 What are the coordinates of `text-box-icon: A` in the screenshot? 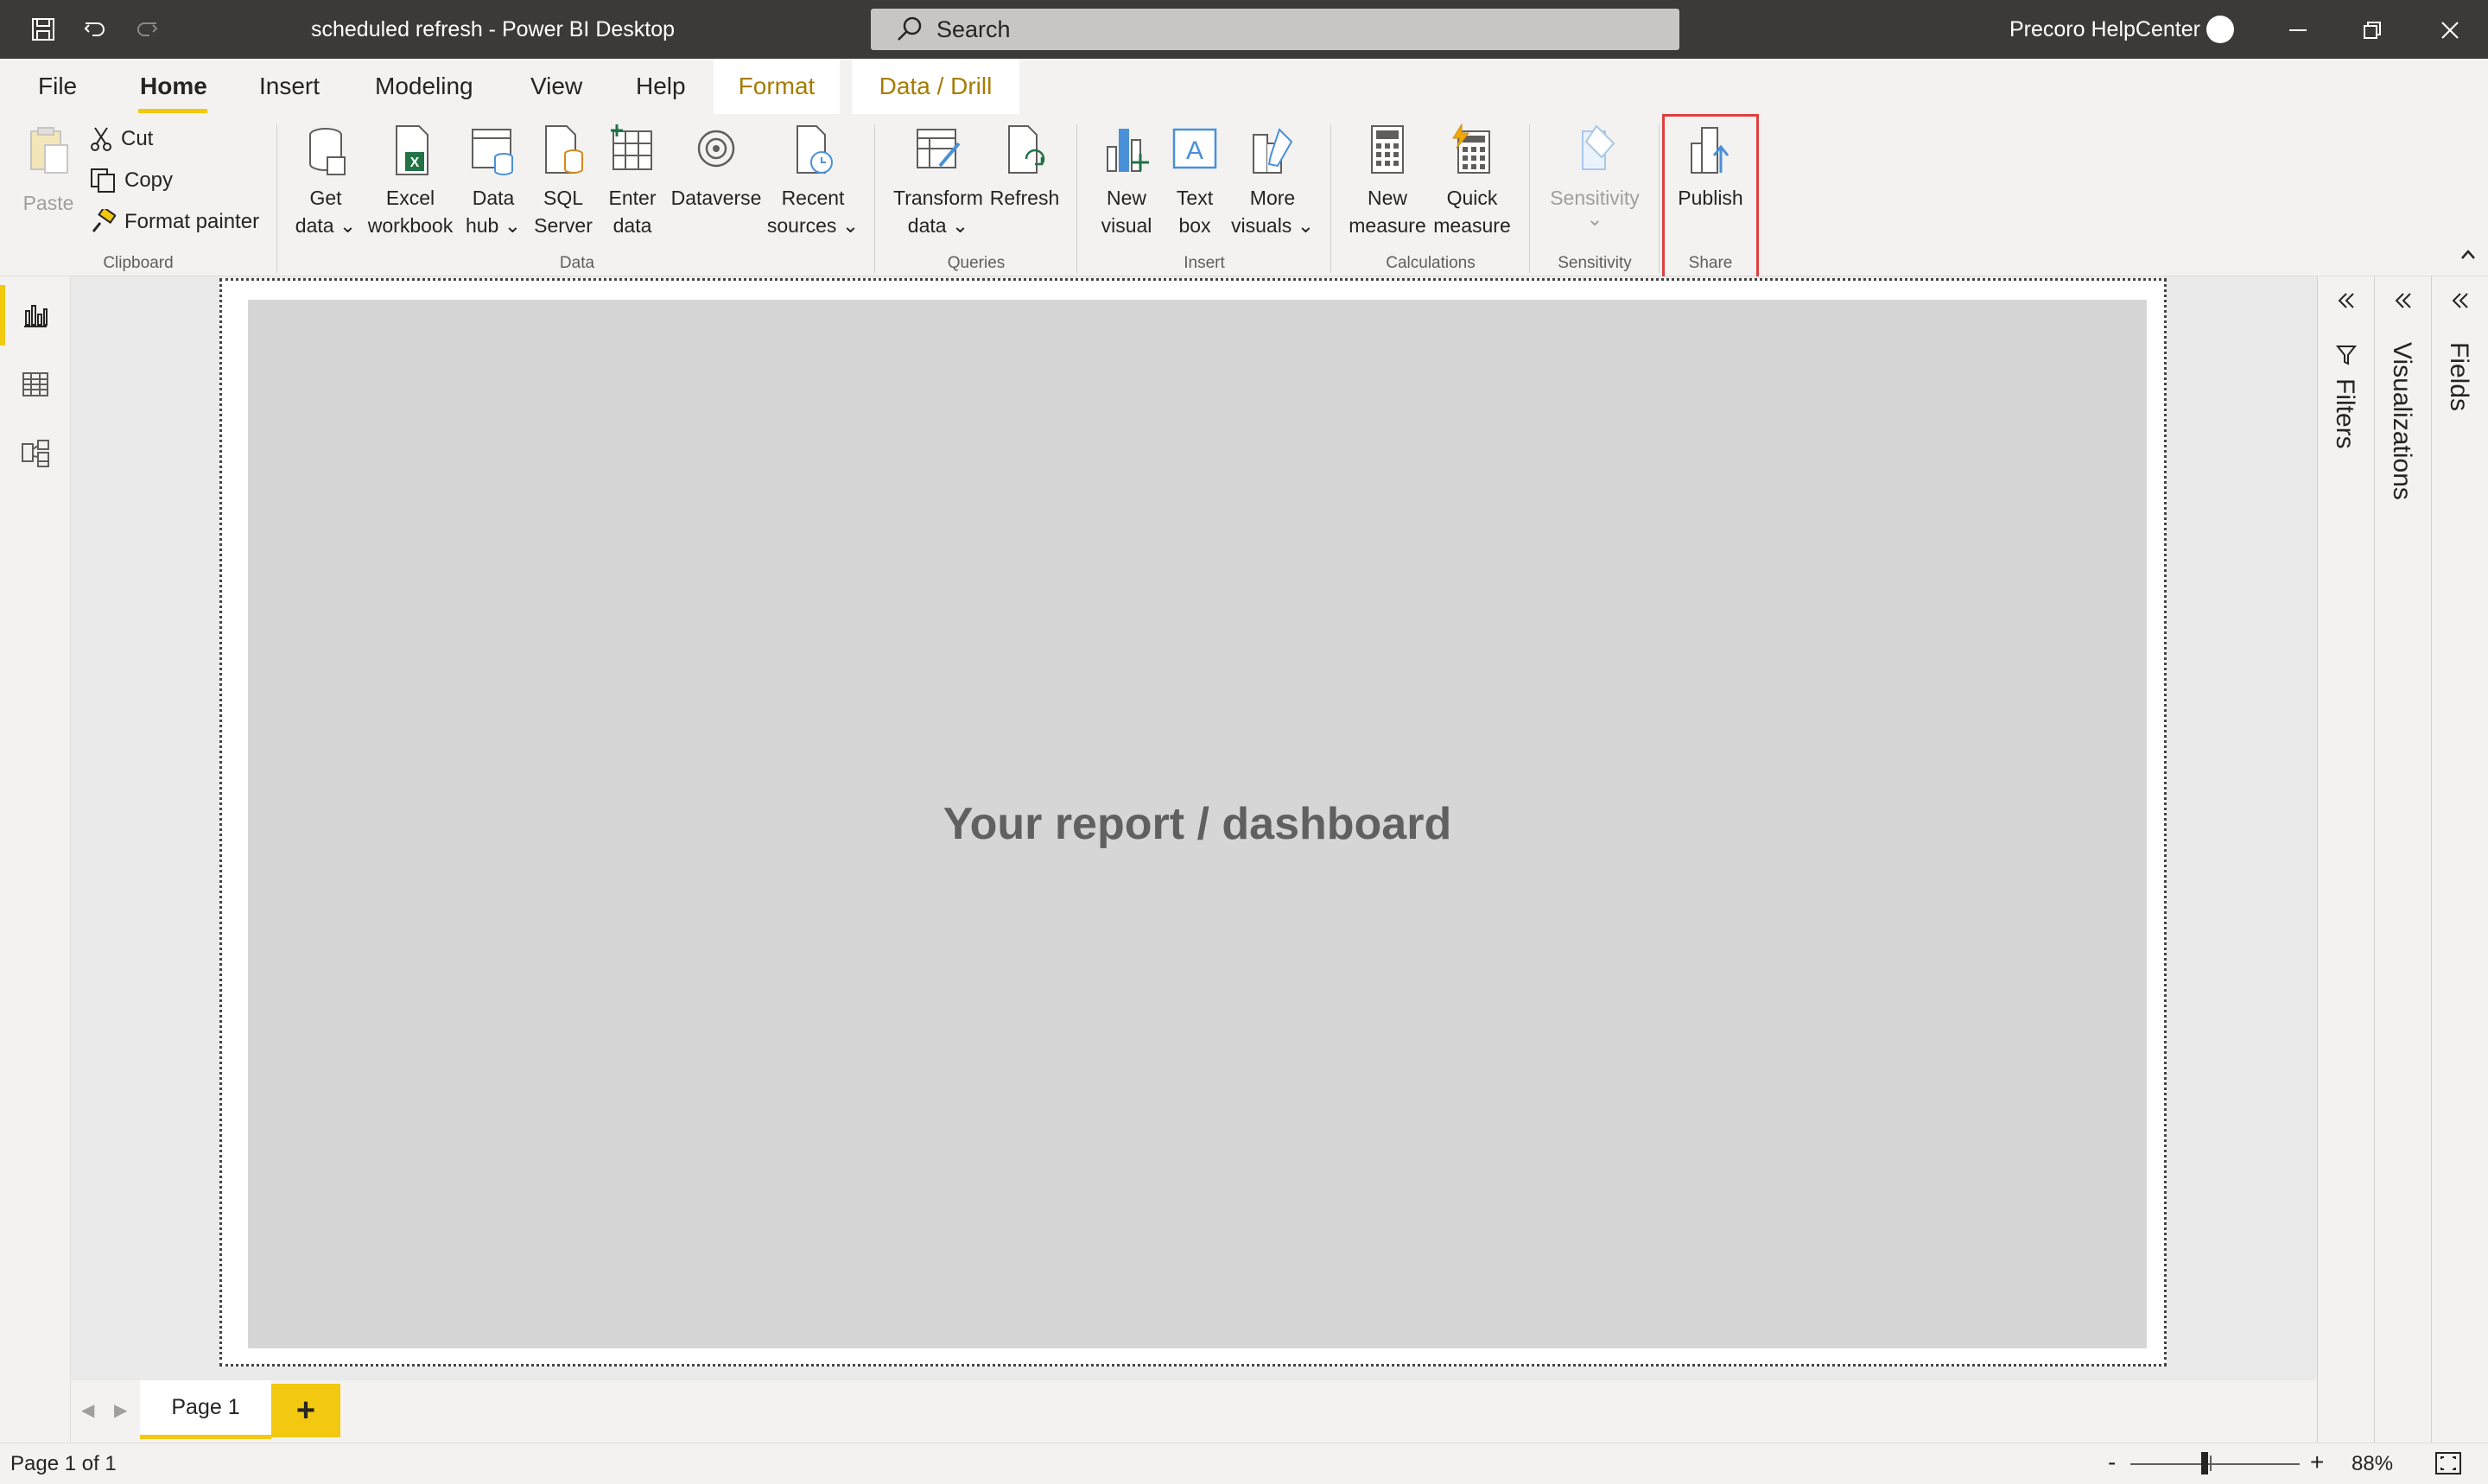 It's located at (1194, 148).